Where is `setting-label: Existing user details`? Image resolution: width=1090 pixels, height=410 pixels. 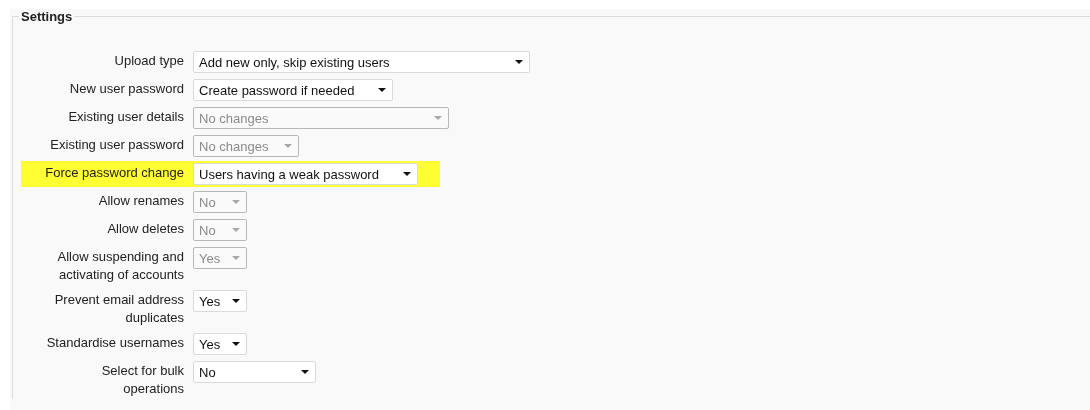 setting-label: Existing user details is located at coordinates (125, 117).